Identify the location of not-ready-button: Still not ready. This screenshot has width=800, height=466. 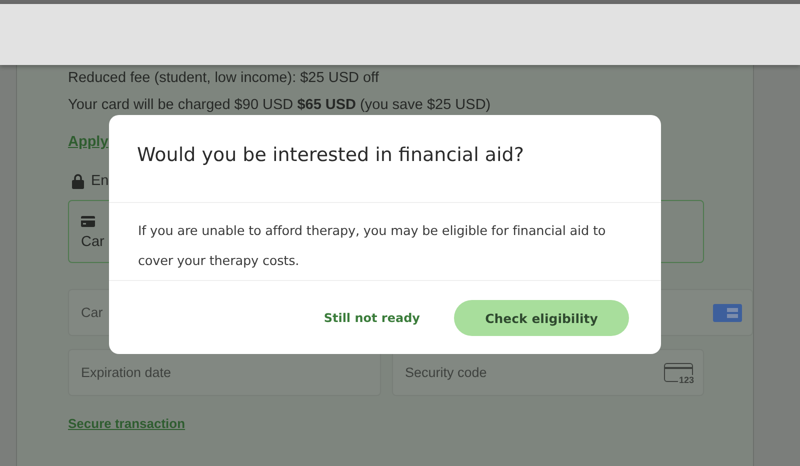
(372, 318).